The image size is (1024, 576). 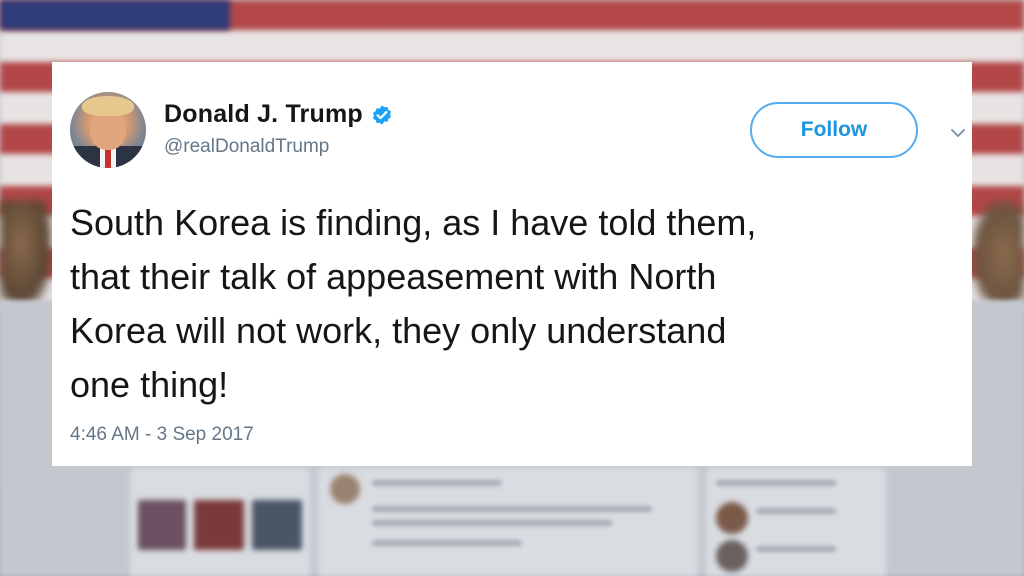 What do you see at coordinates (998, 255) in the screenshot?
I see `background-person-right` at bounding box center [998, 255].